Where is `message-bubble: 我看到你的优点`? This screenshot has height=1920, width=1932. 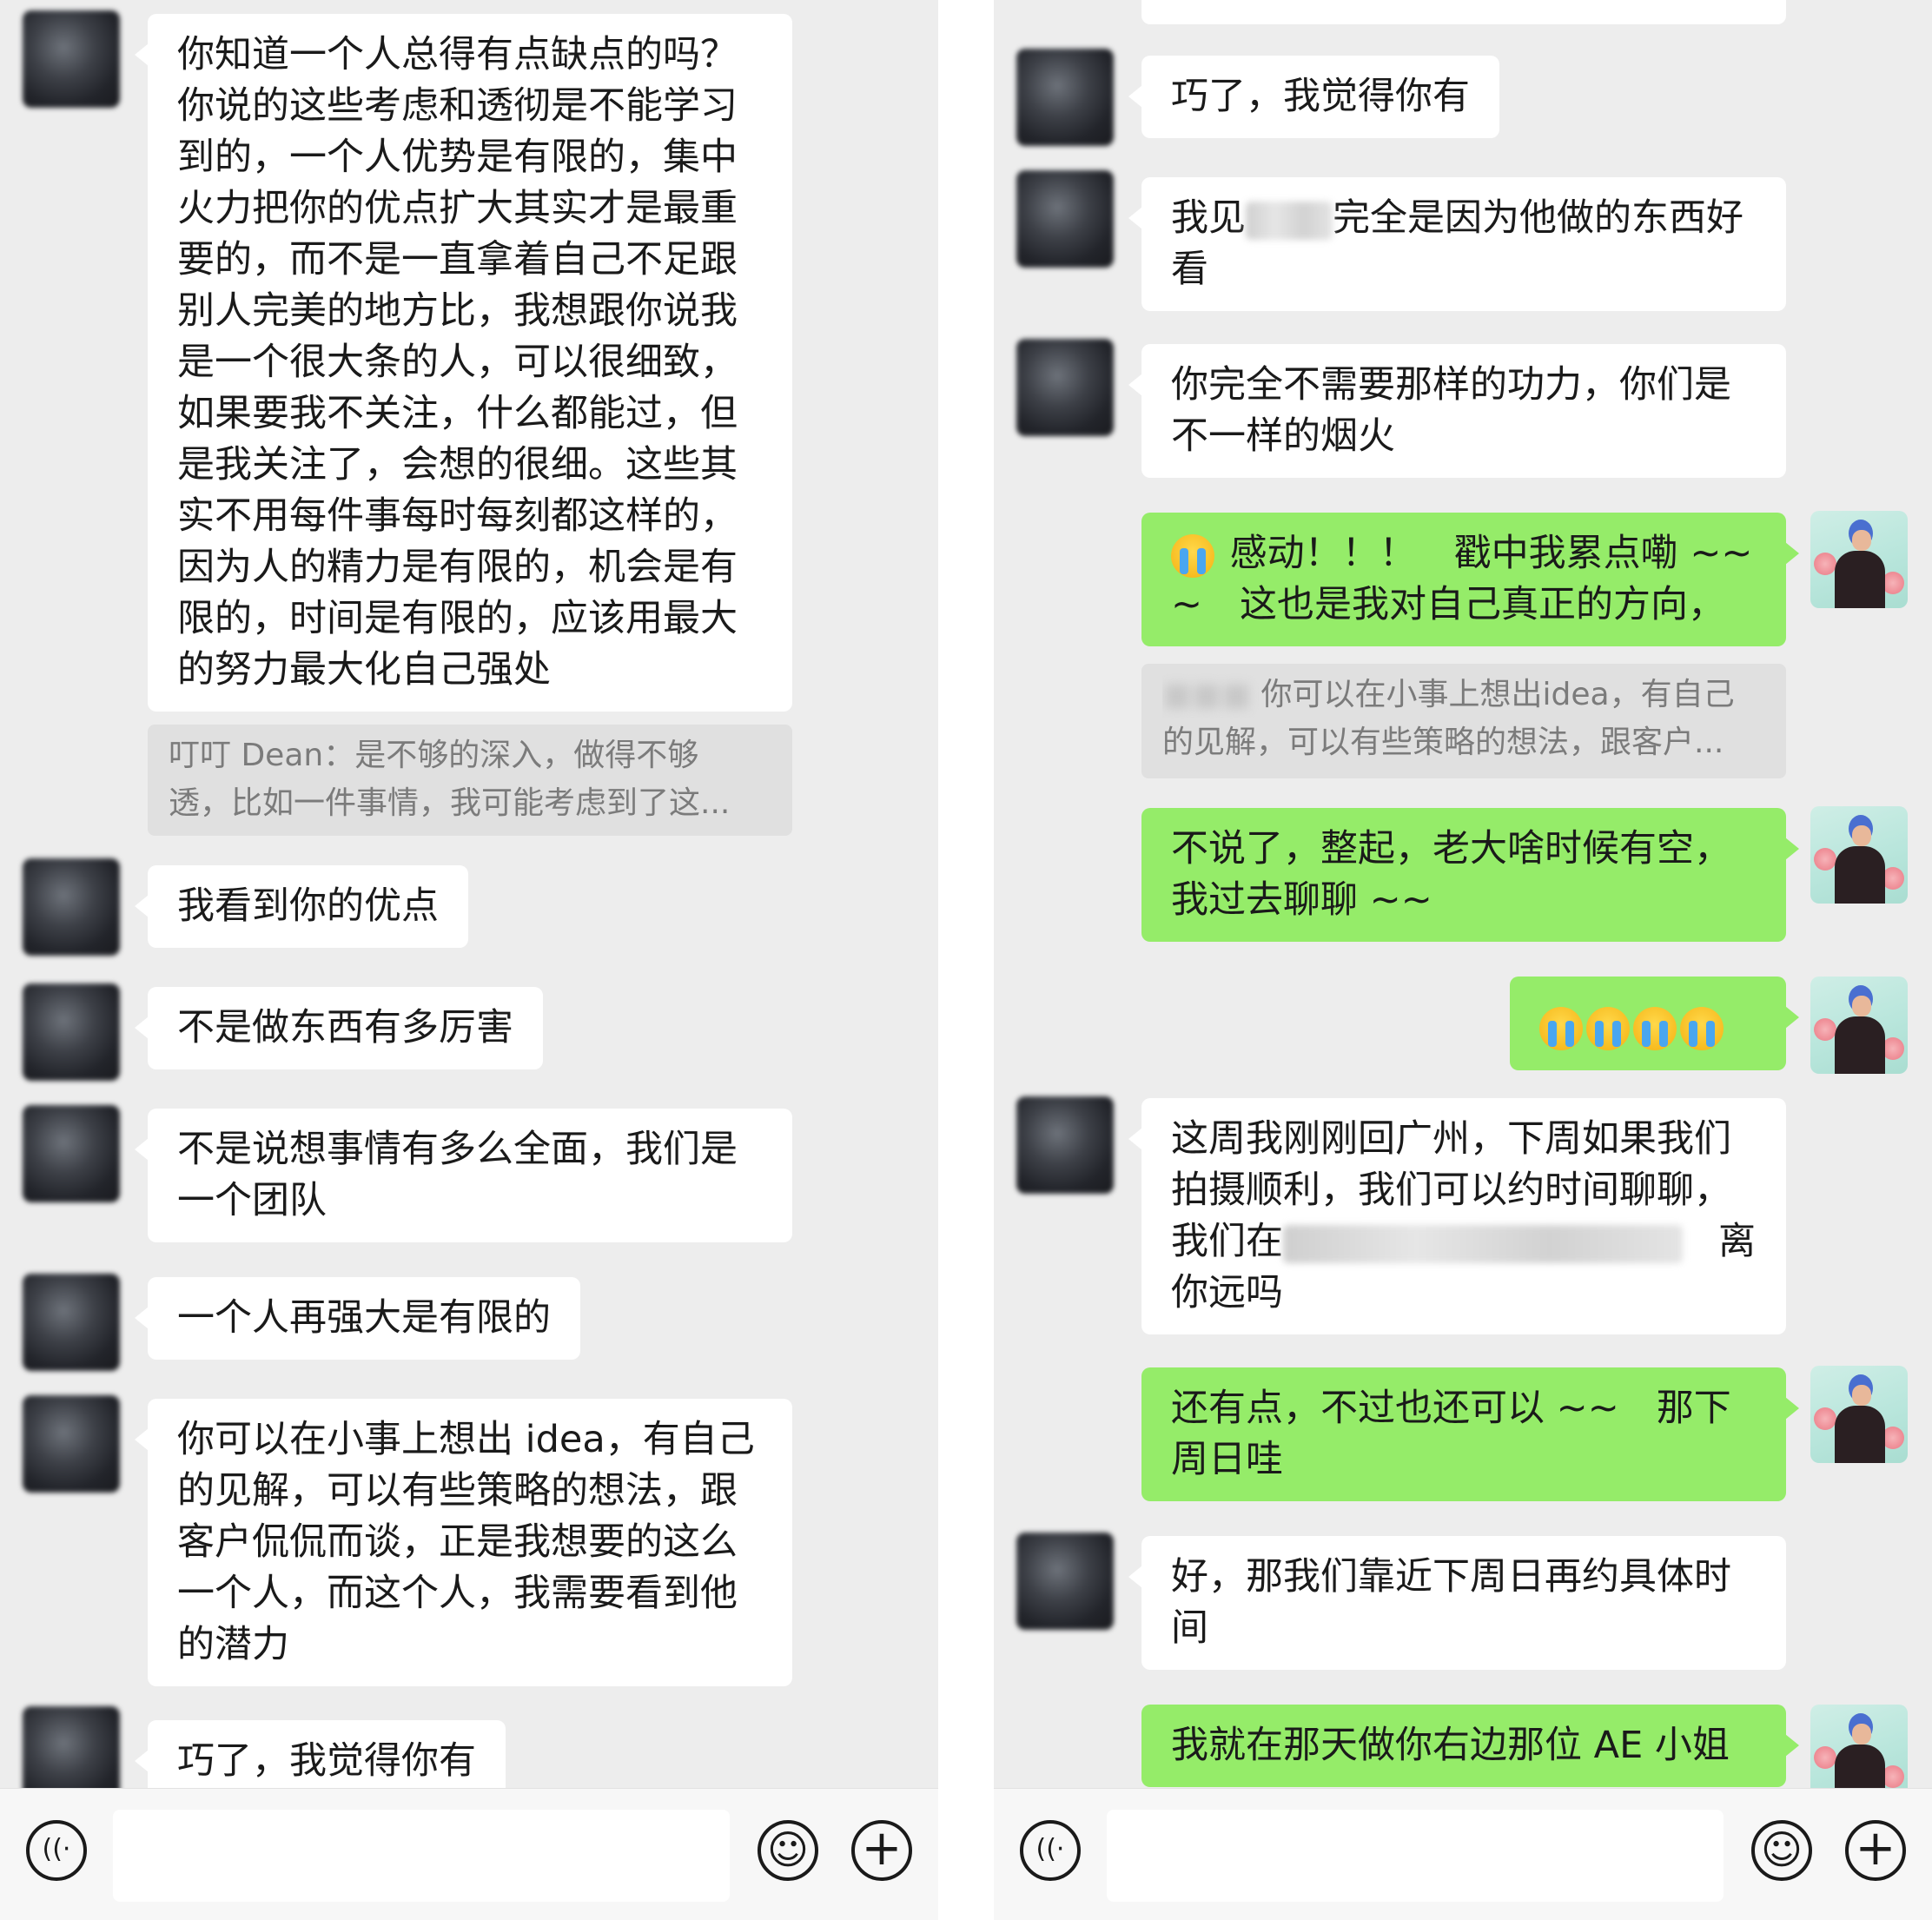 message-bubble: 我看到你的优点 is located at coordinates (301, 907).